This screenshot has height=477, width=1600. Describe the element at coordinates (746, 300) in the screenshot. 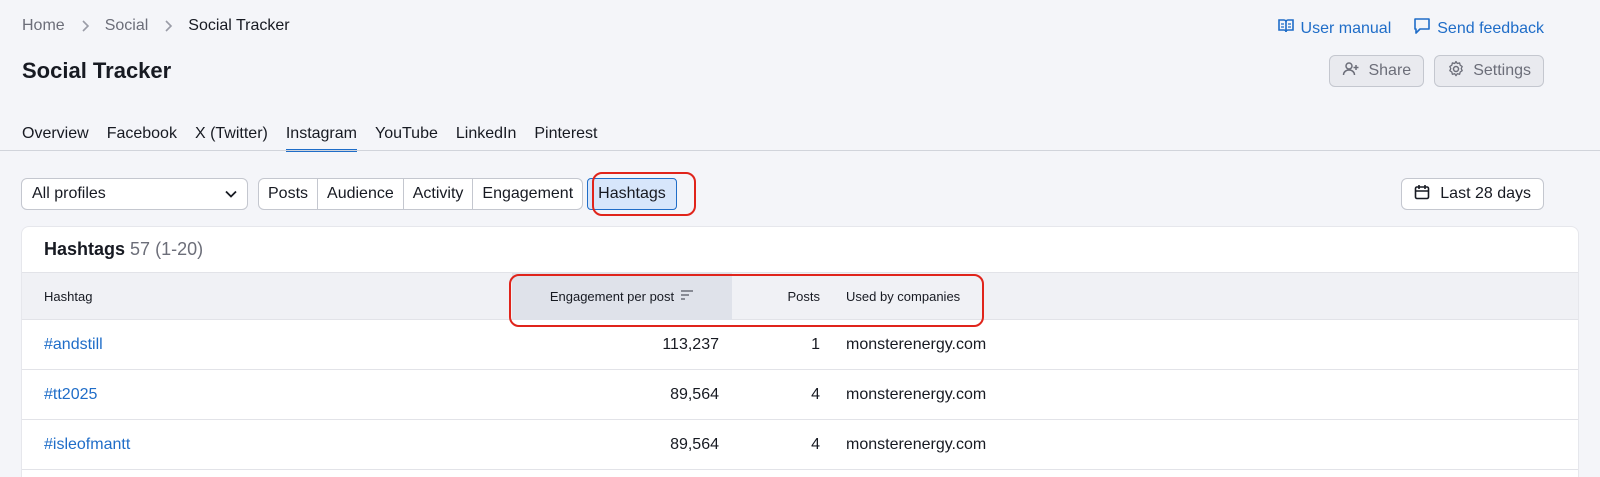

I see `highlight-metric-columns` at that location.